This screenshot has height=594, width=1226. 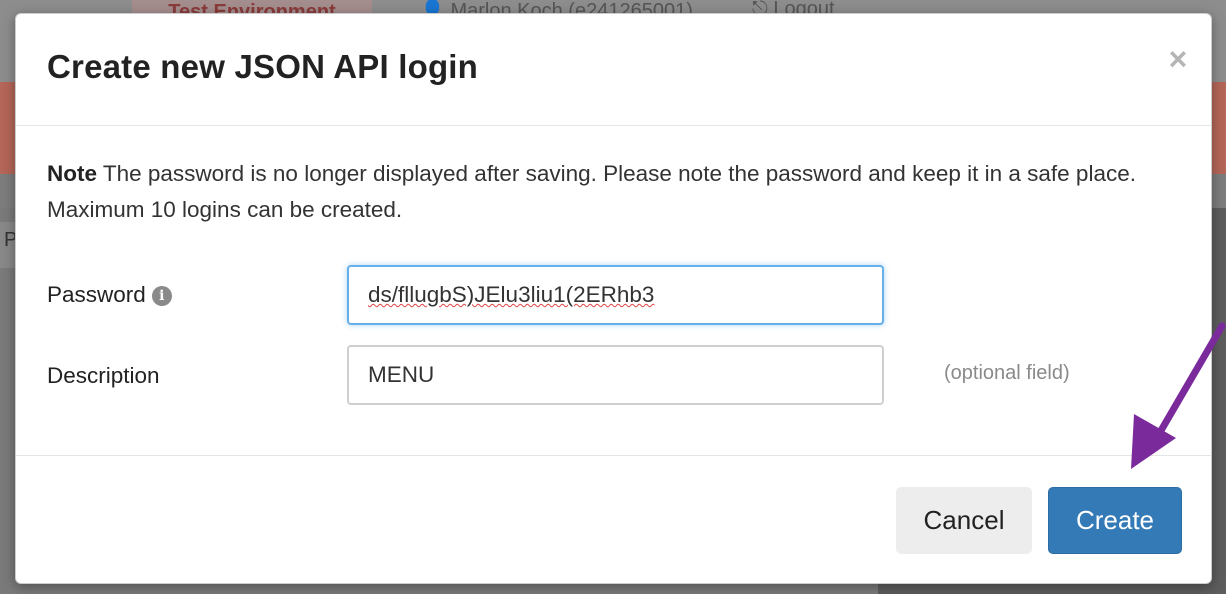 I want to click on password-input, so click(x=615, y=295).